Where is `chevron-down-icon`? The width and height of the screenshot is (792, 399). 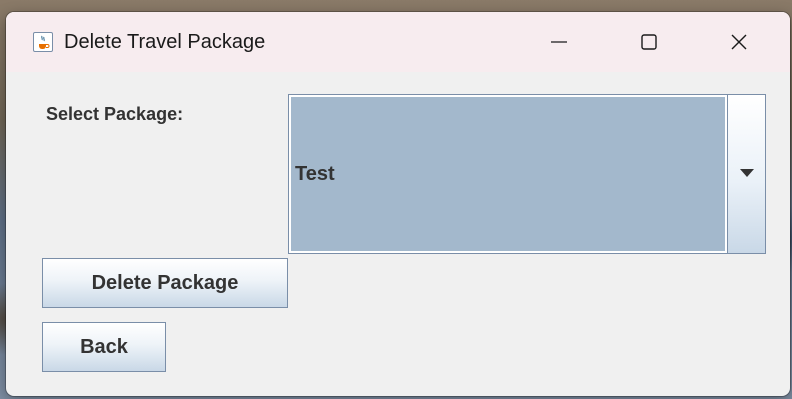 chevron-down-icon is located at coordinates (747, 174).